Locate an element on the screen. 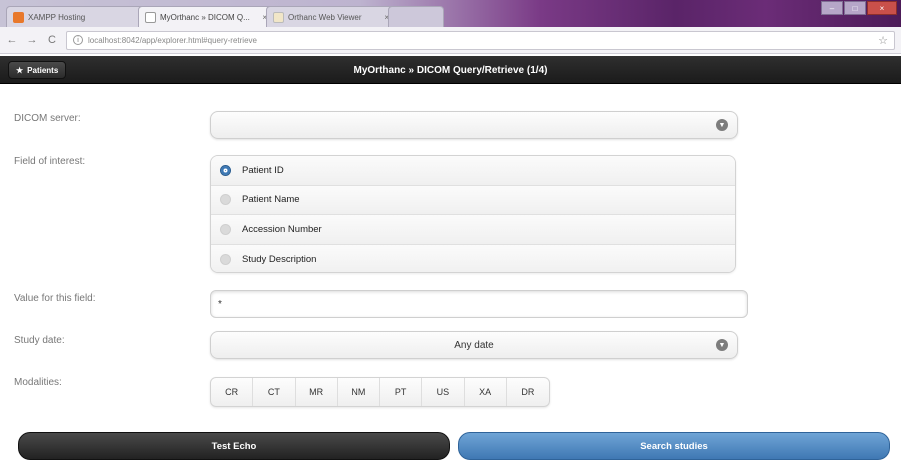 The height and width of the screenshot is (463, 901). patients-button: ★ Patients is located at coordinates (37, 70).